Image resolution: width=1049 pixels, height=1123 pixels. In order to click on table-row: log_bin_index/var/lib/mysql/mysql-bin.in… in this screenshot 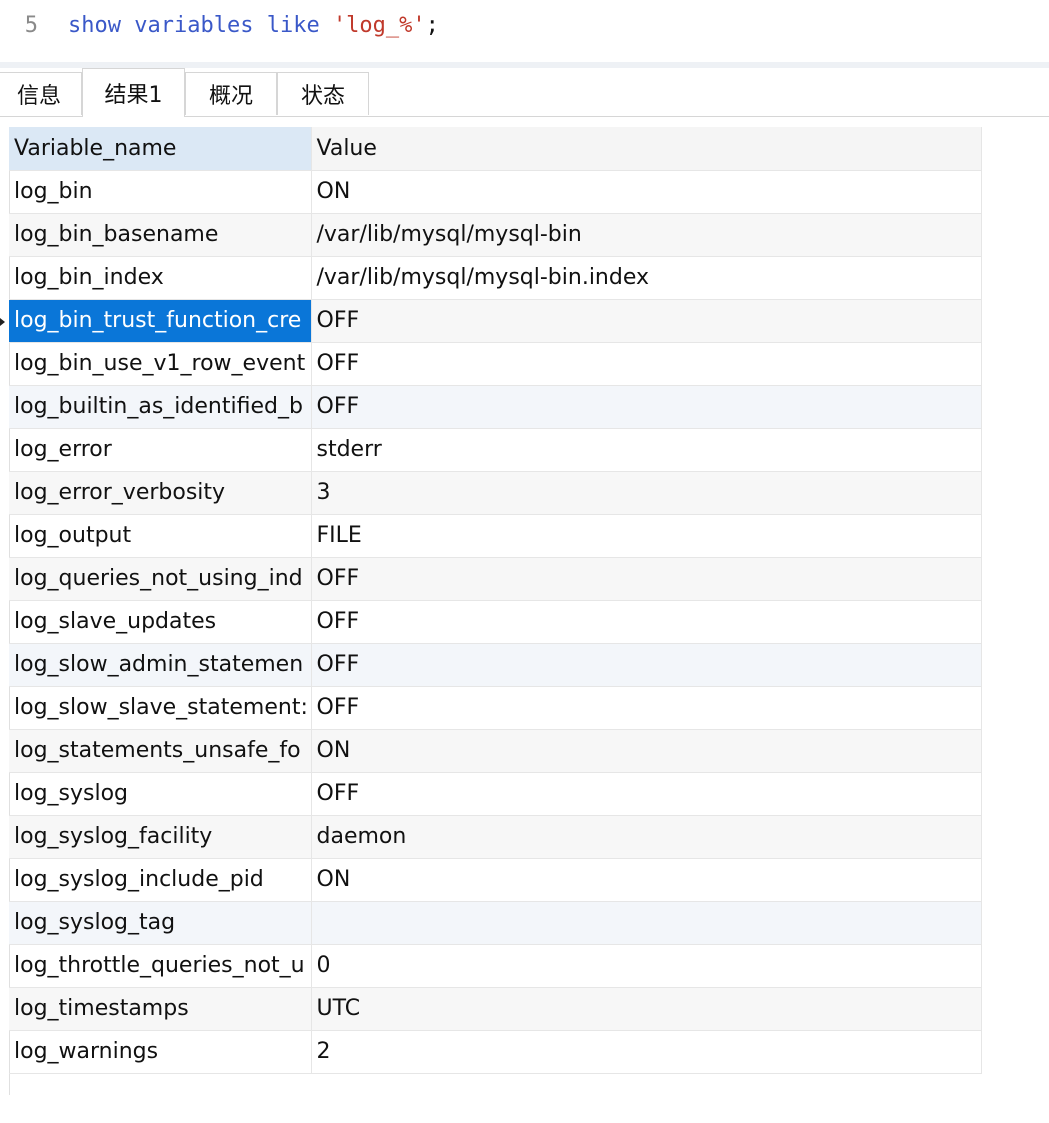, I will do `click(495, 278)`.